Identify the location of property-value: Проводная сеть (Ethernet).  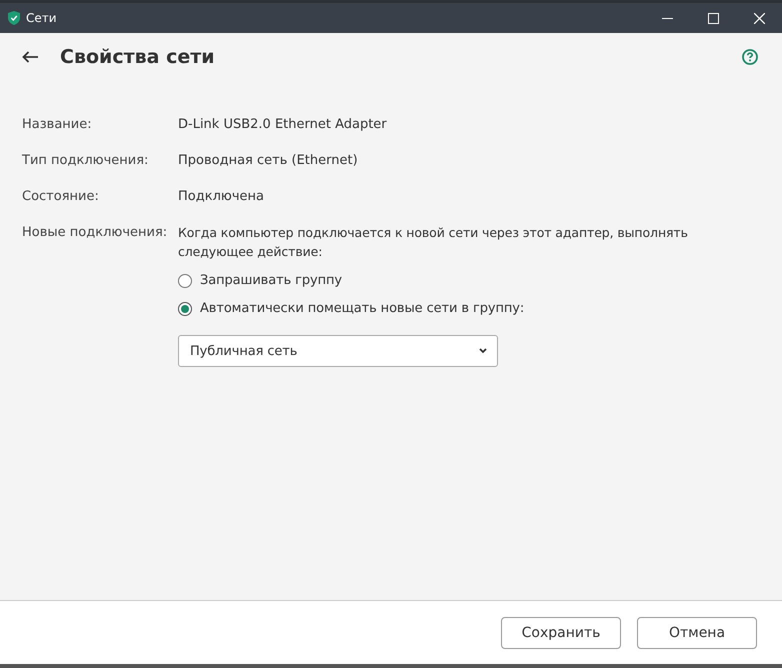
(268, 161).